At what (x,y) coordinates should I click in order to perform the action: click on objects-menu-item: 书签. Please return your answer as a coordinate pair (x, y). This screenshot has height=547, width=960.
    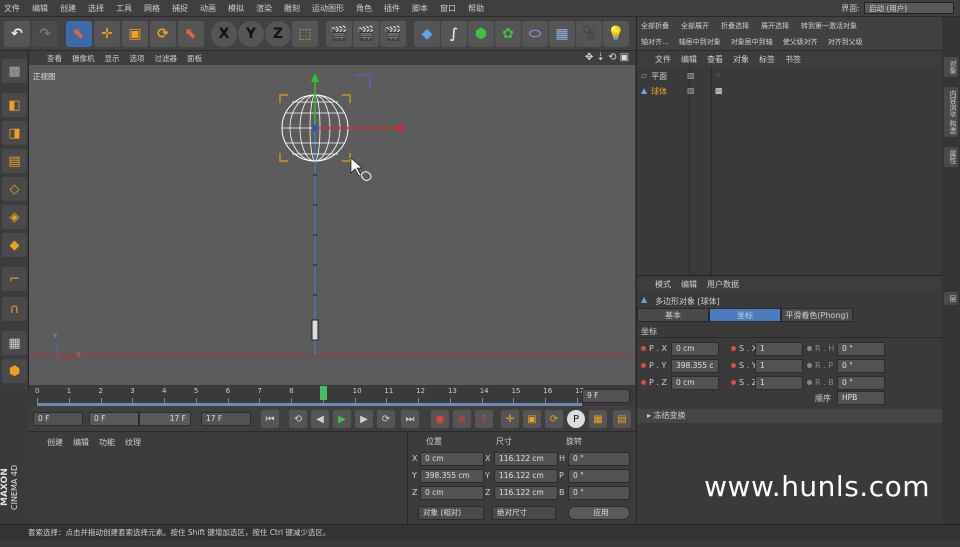
    Looking at the image, I should click on (793, 59).